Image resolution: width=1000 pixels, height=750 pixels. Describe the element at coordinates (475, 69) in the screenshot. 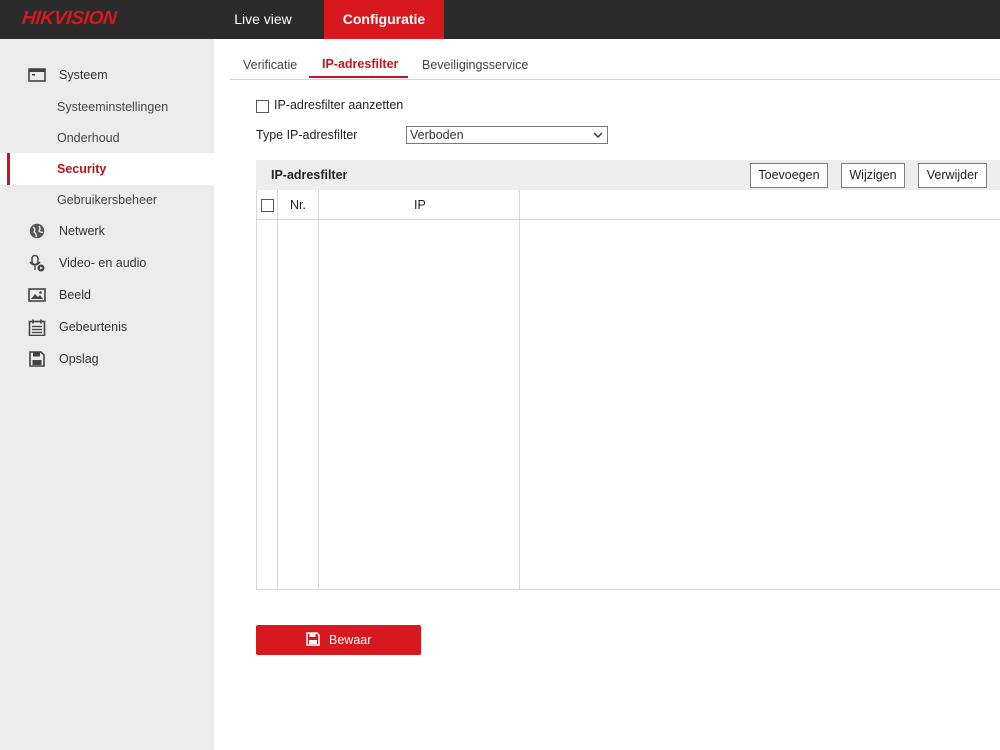

I see `tab-beveiligingsservice: Beveiligingsservice` at that location.